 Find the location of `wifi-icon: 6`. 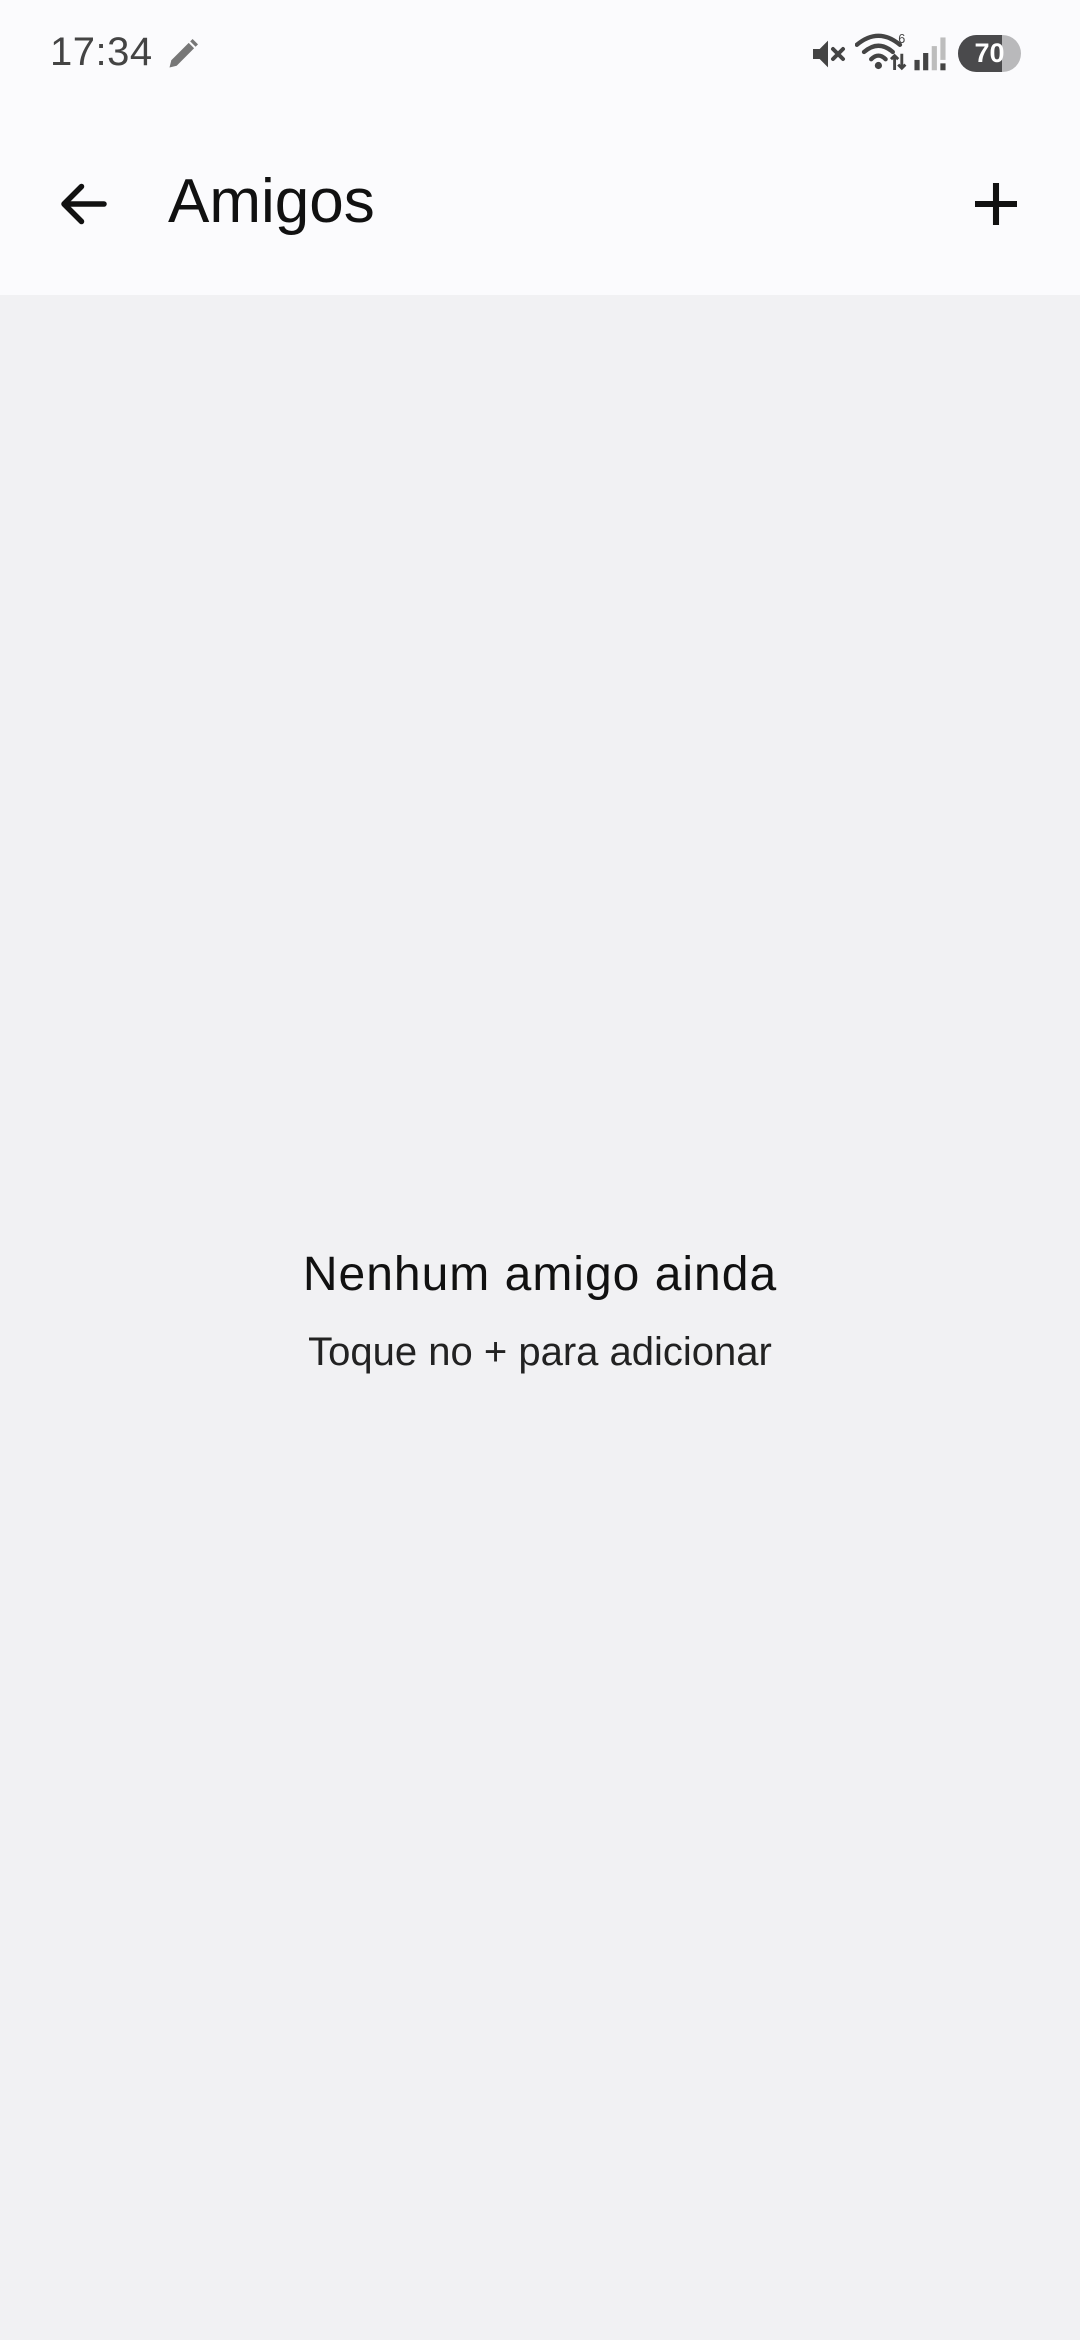

wifi-icon: 6 is located at coordinates (881, 51).